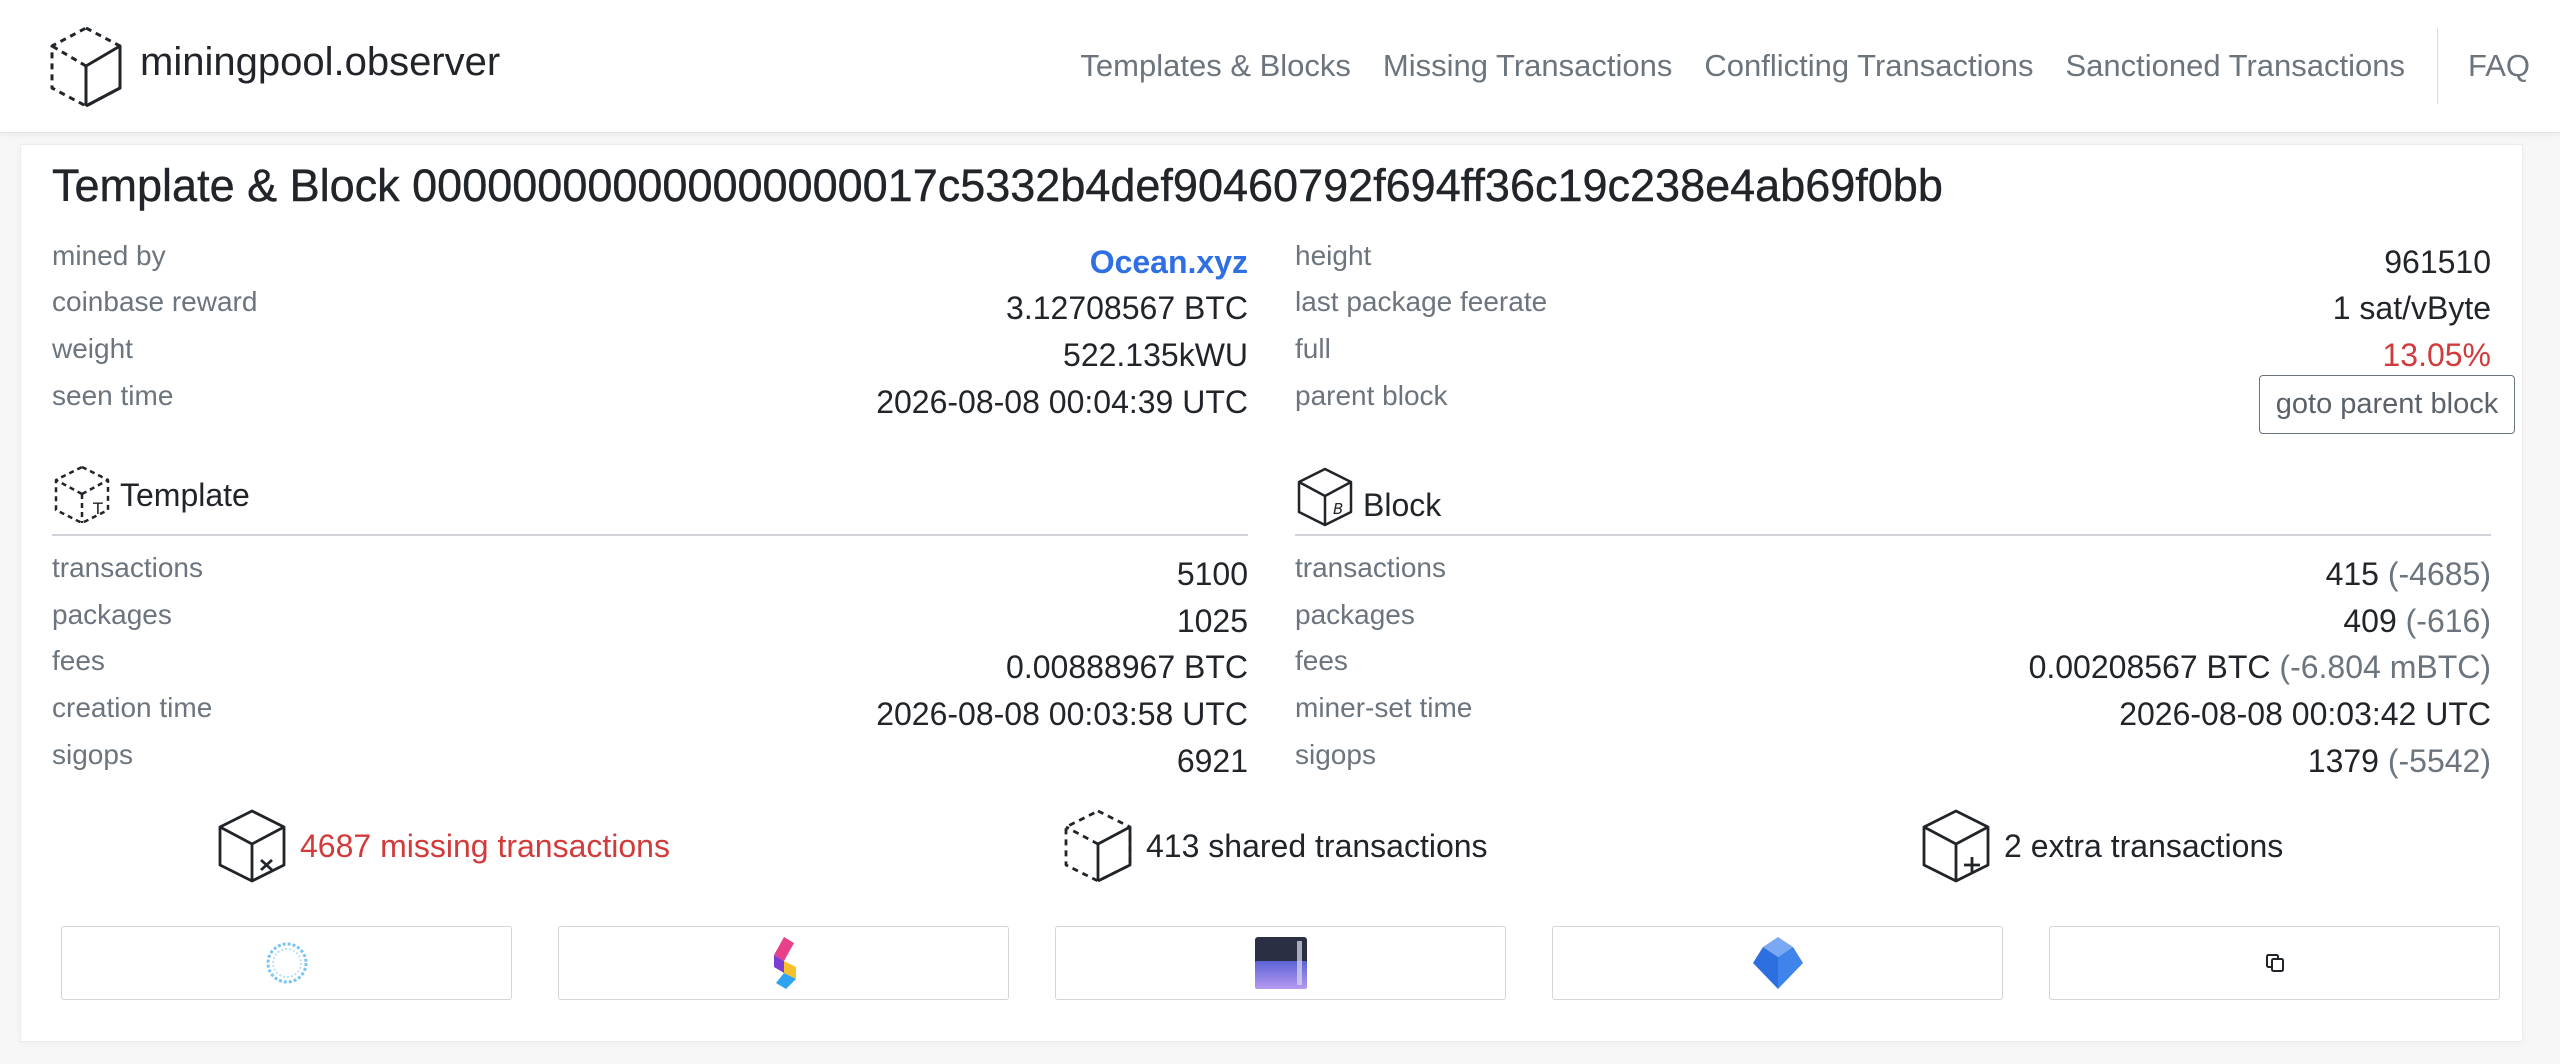 The width and height of the screenshot is (2560, 1064). Describe the element at coordinates (1338, 509) in the screenshot. I see `svg-text: B` at that location.